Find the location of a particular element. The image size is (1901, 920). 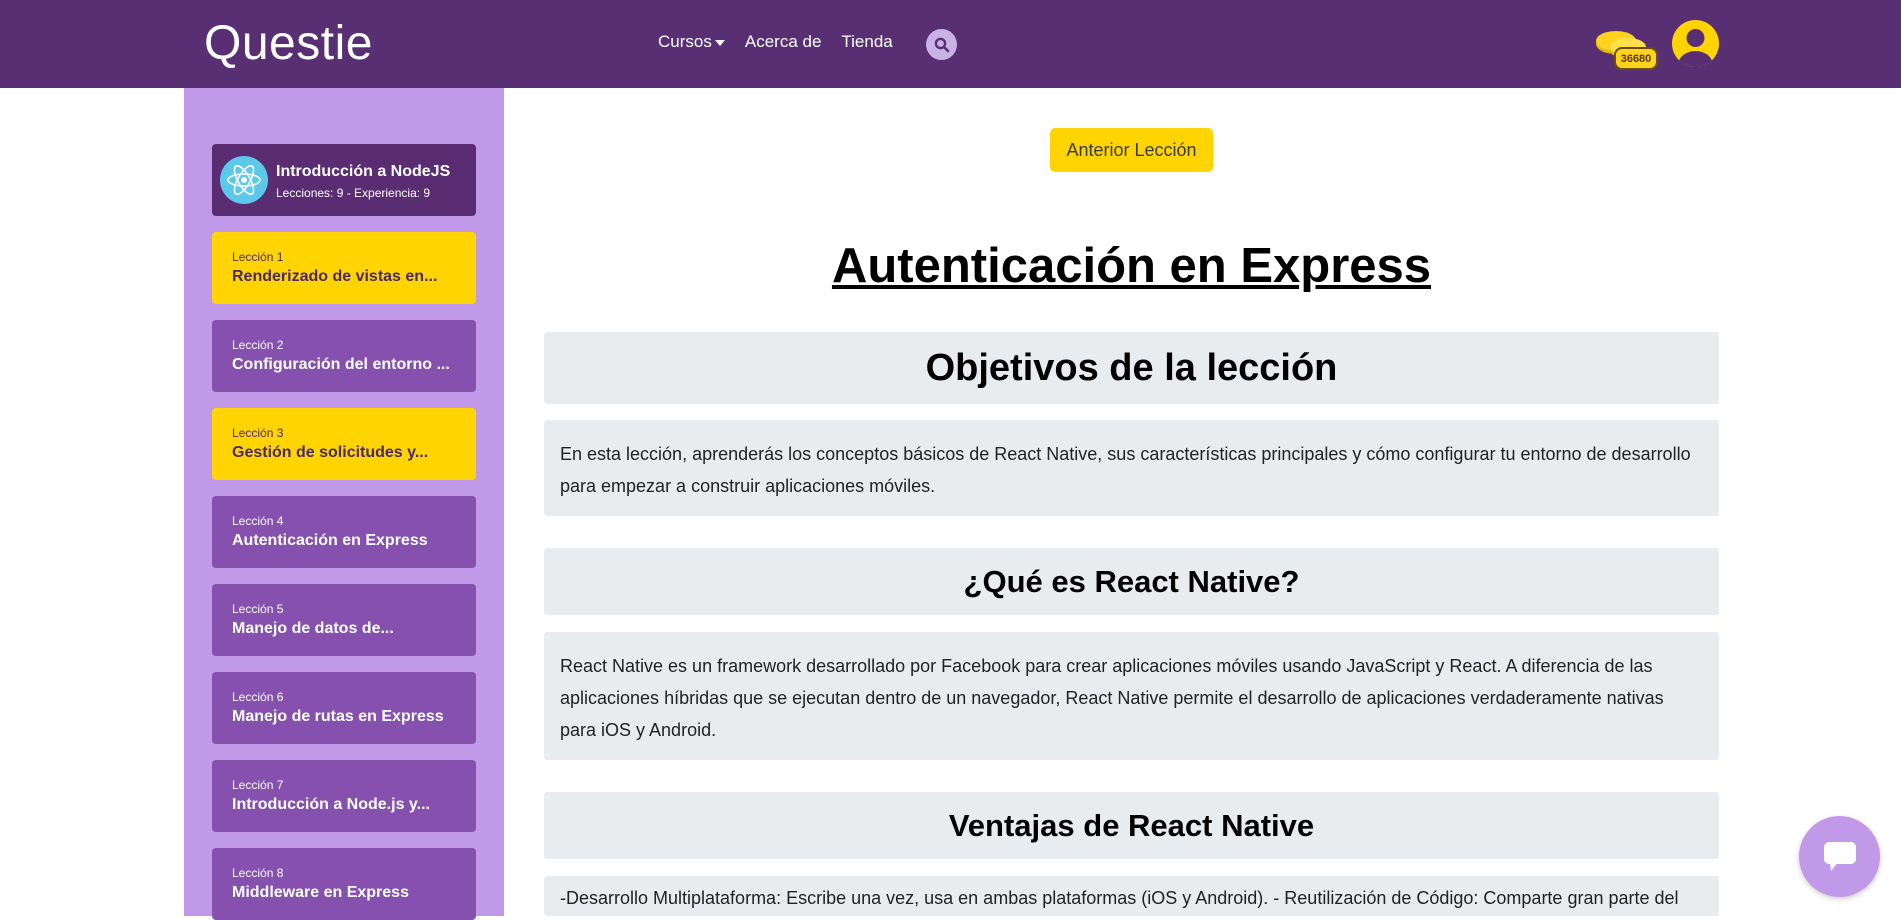

search-icon is located at coordinates (941, 44).